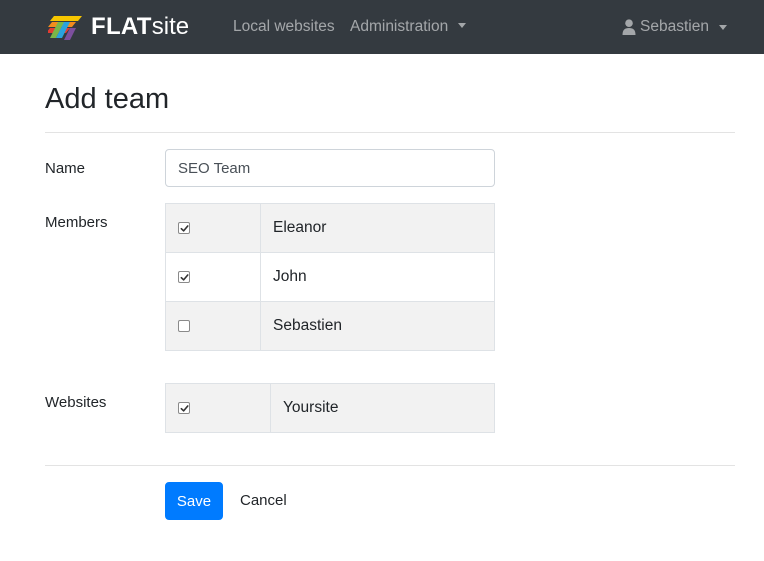 This screenshot has height=561, width=764. What do you see at coordinates (263, 501) in the screenshot?
I see `cancel-link: Cancel` at bounding box center [263, 501].